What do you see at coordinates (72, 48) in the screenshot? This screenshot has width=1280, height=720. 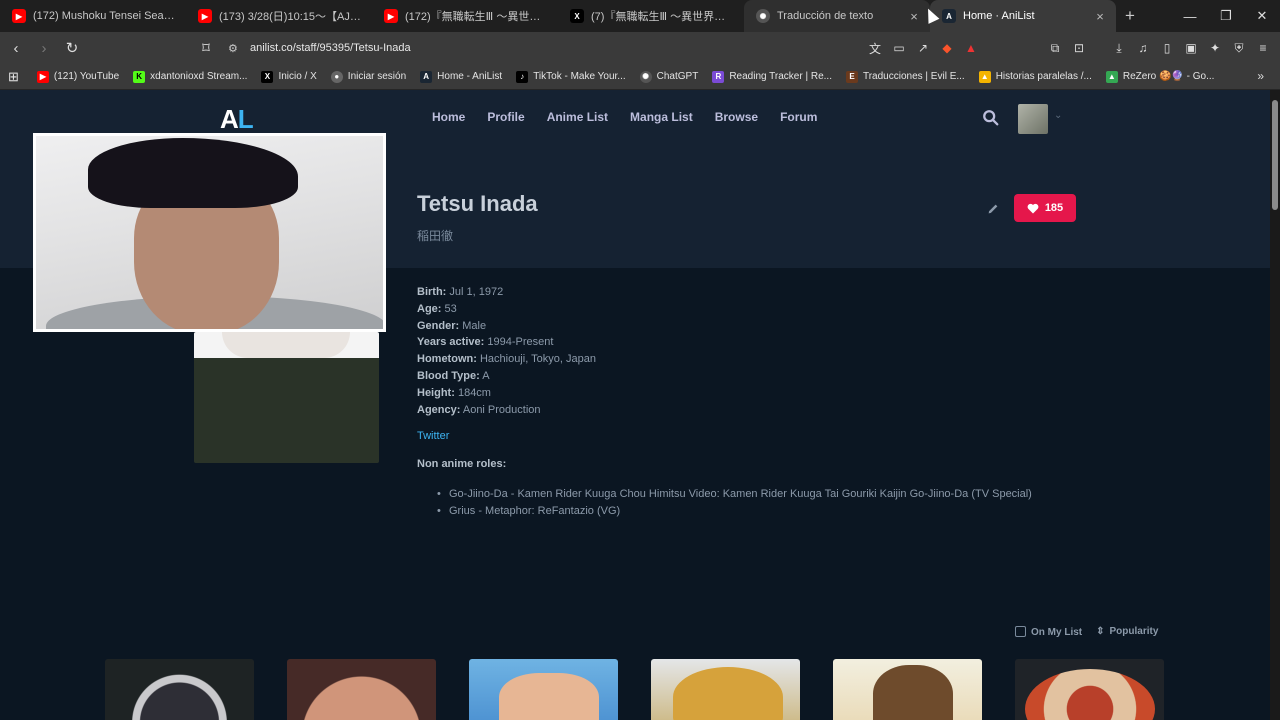 I see `reload-icon: ↻` at bounding box center [72, 48].